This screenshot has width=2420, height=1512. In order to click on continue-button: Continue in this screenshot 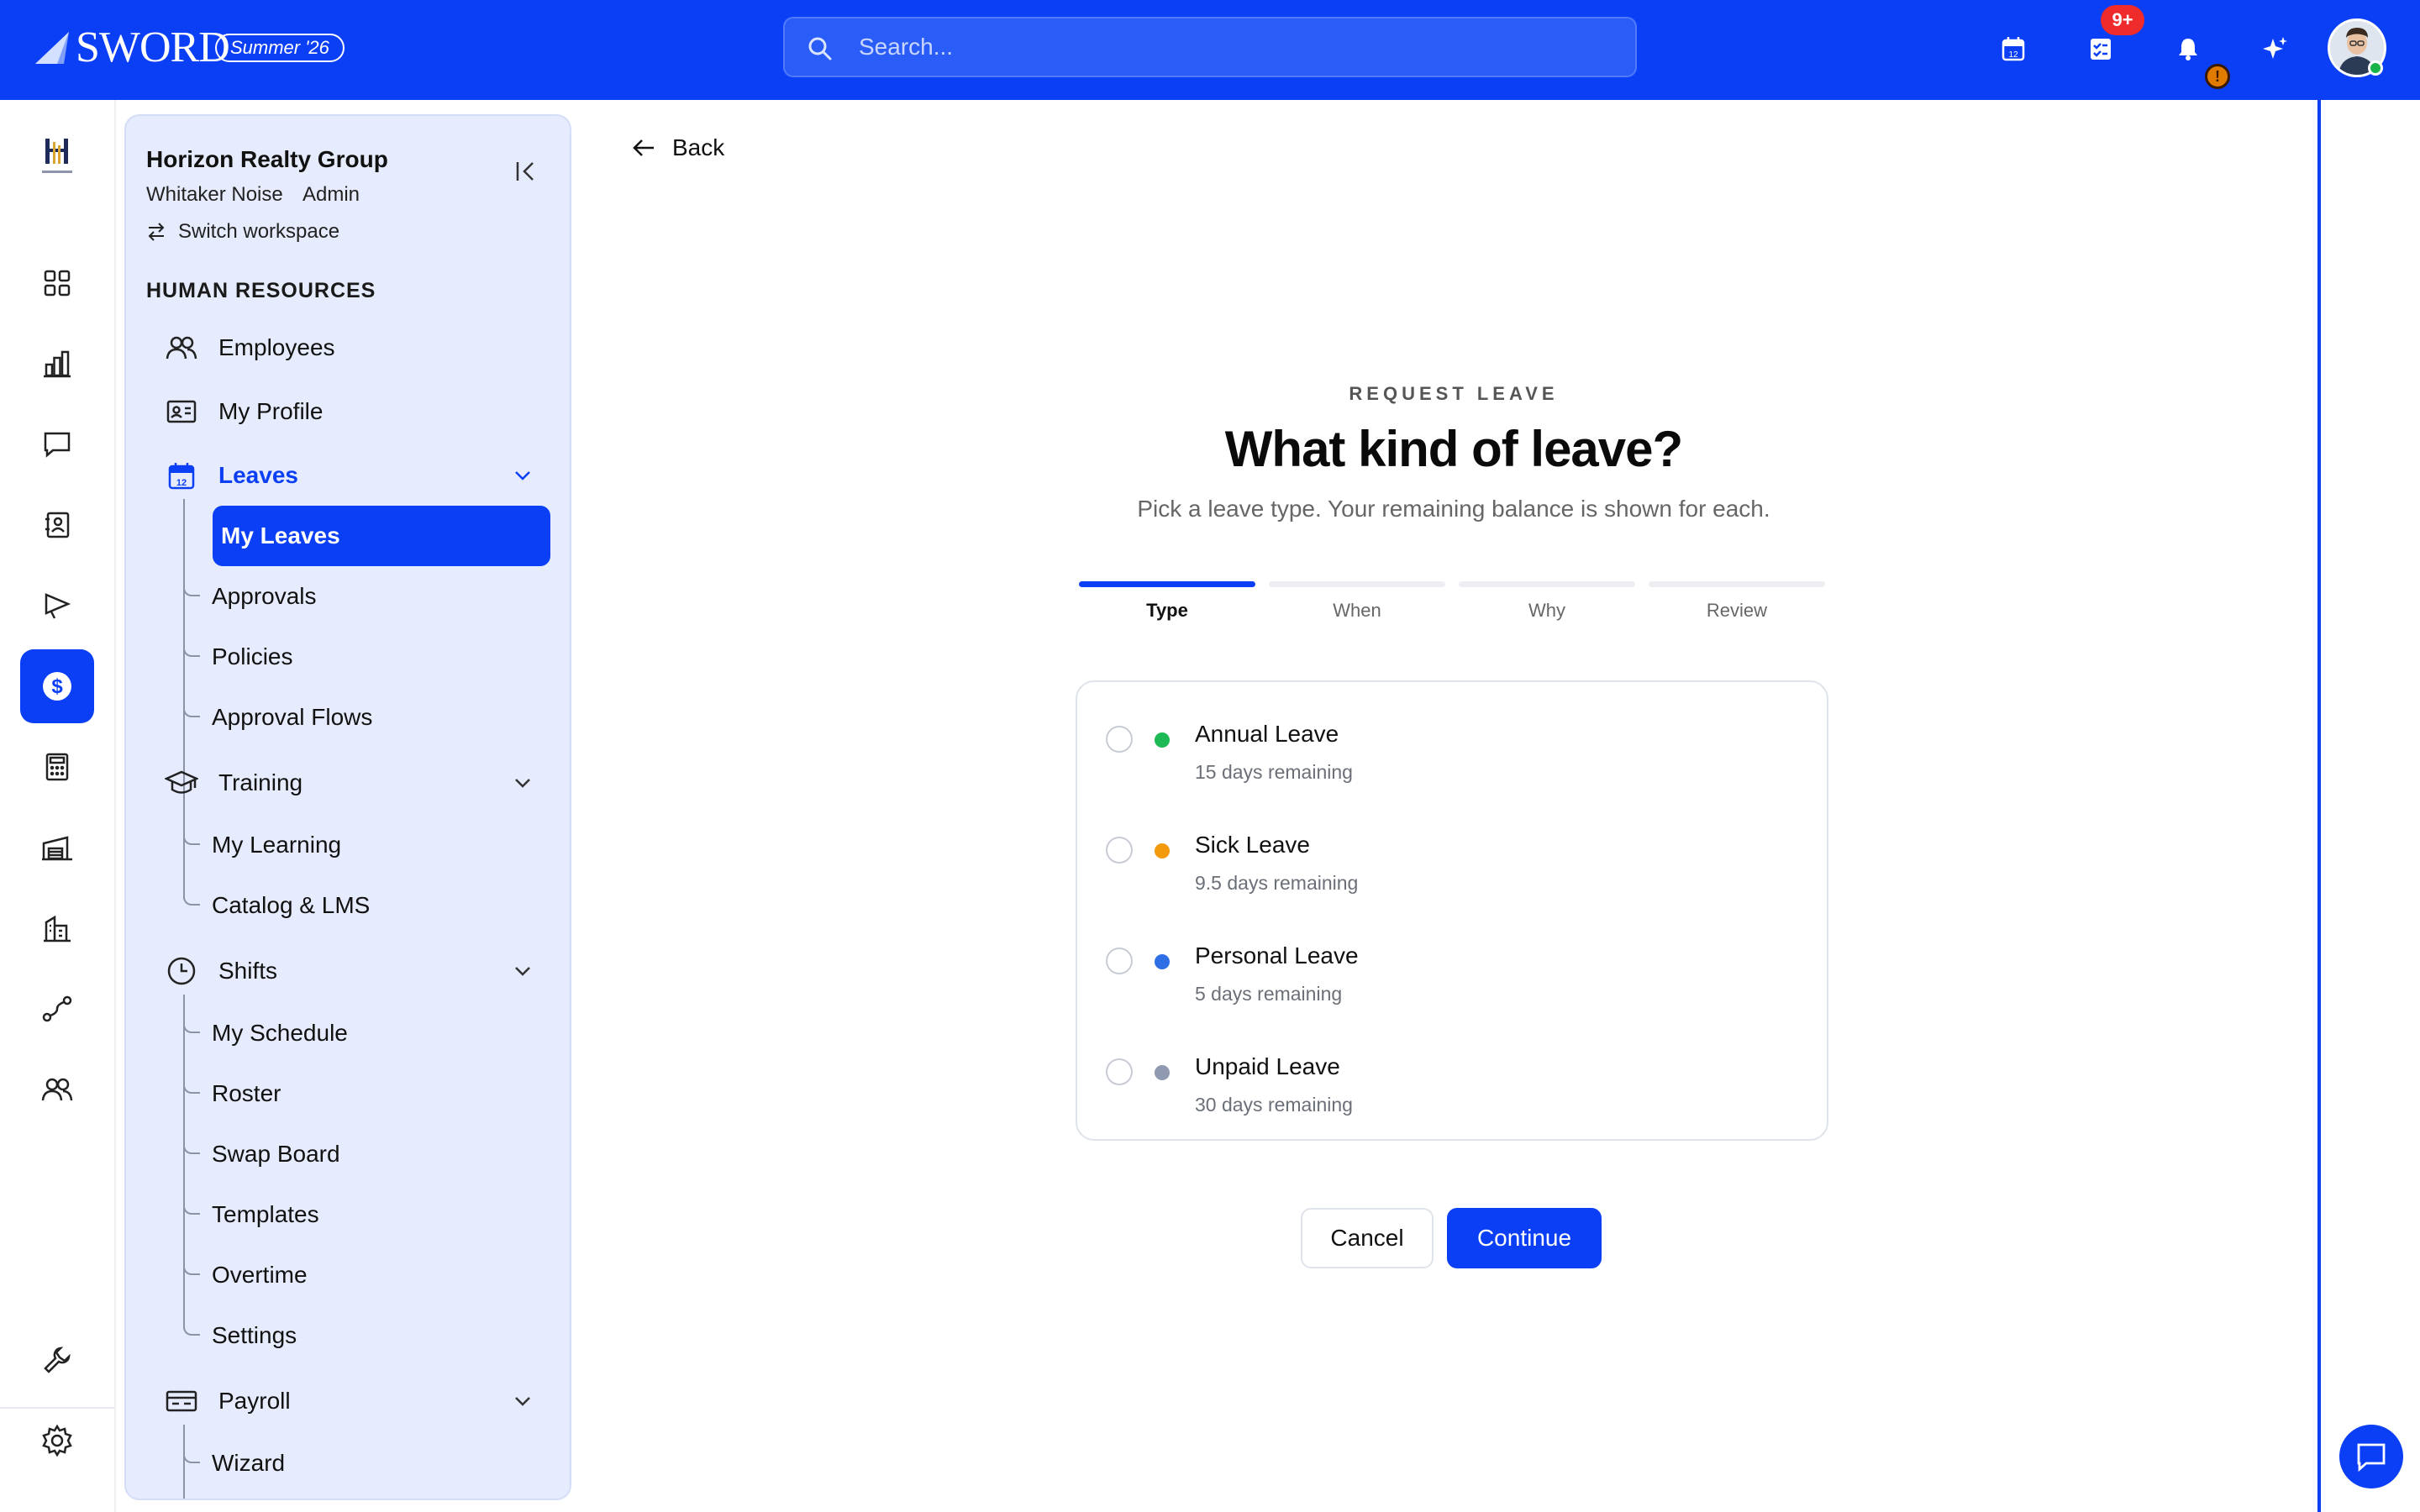, I will do `click(1525, 1238)`.